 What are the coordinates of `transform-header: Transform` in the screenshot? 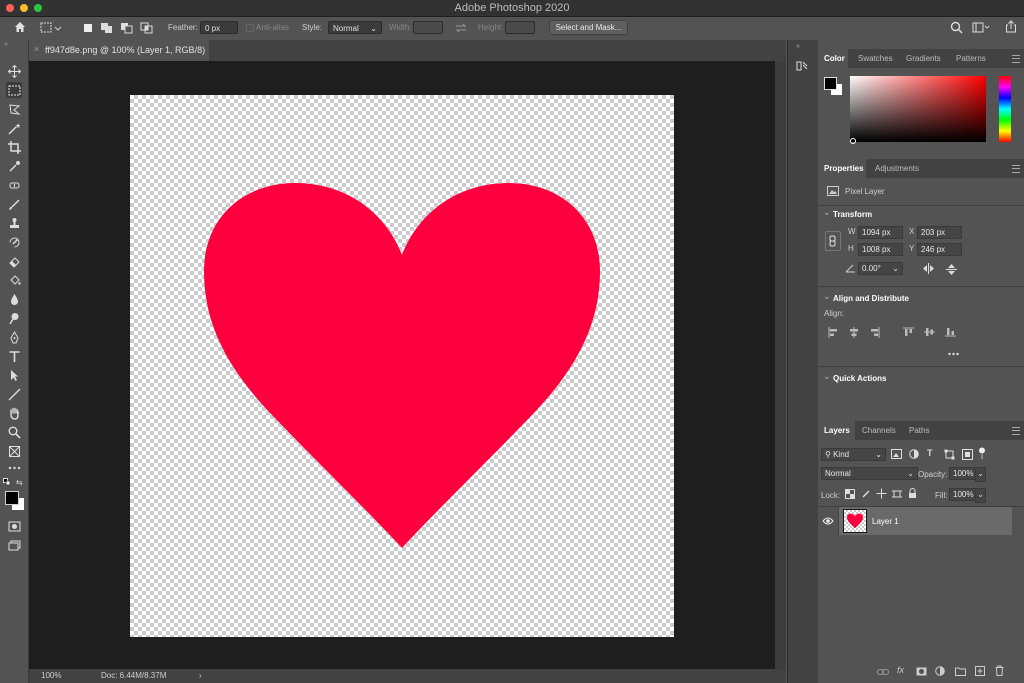 It's located at (847, 213).